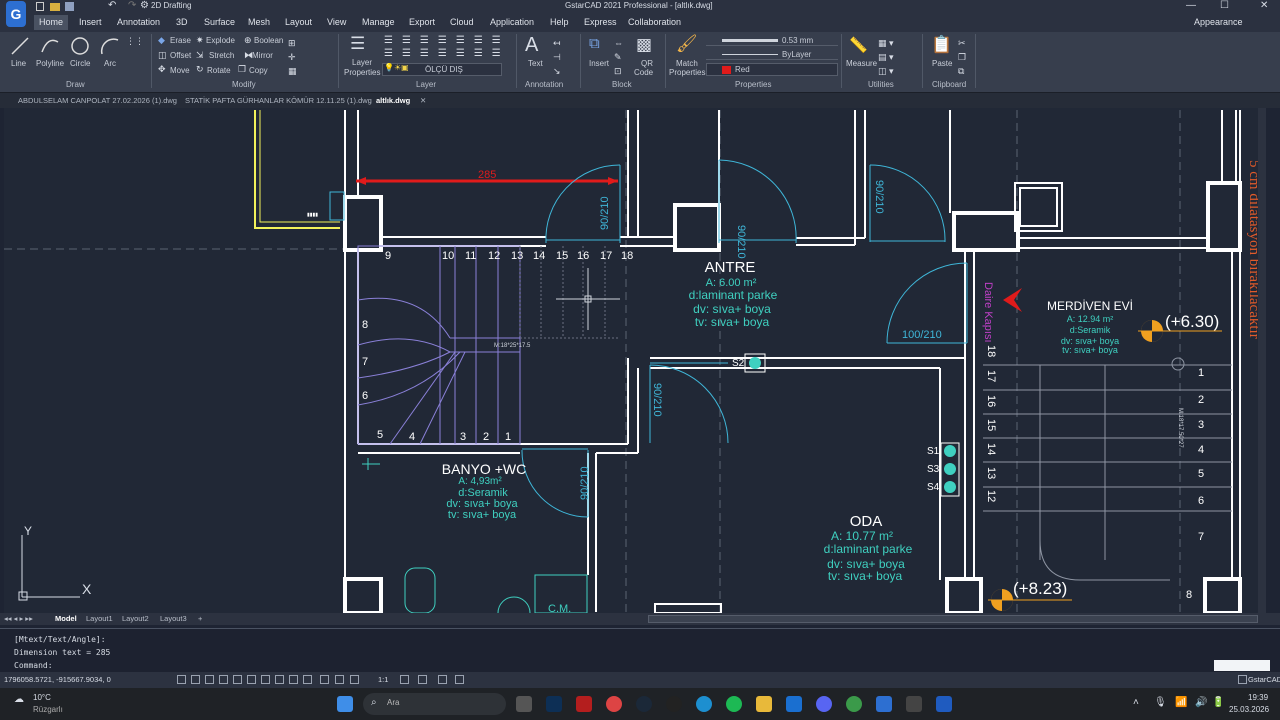 This screenshot has height=720, width=1280. What do you see at coordinates (854, 704) in the screenshot?
I see `chrome2-icon` at bounding box center [854, 704].